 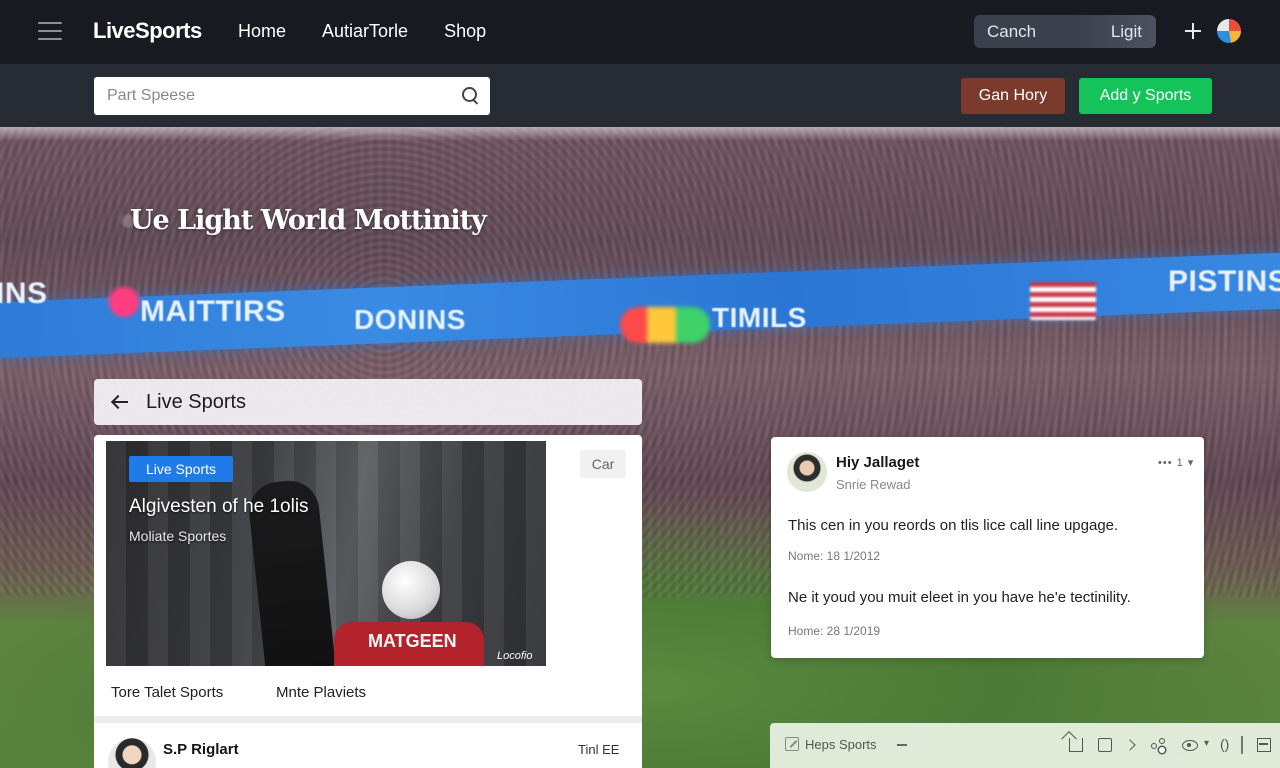 What do you see at coordinates (665, 325) in the screenshot?
I see `banner-light-colors` at bounding box center [665, 325].